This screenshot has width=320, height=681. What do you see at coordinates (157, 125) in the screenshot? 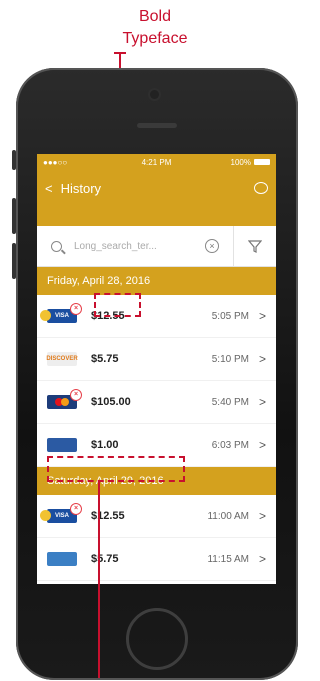
I see `earpiece-speaker` at bounding box center [157, 125].